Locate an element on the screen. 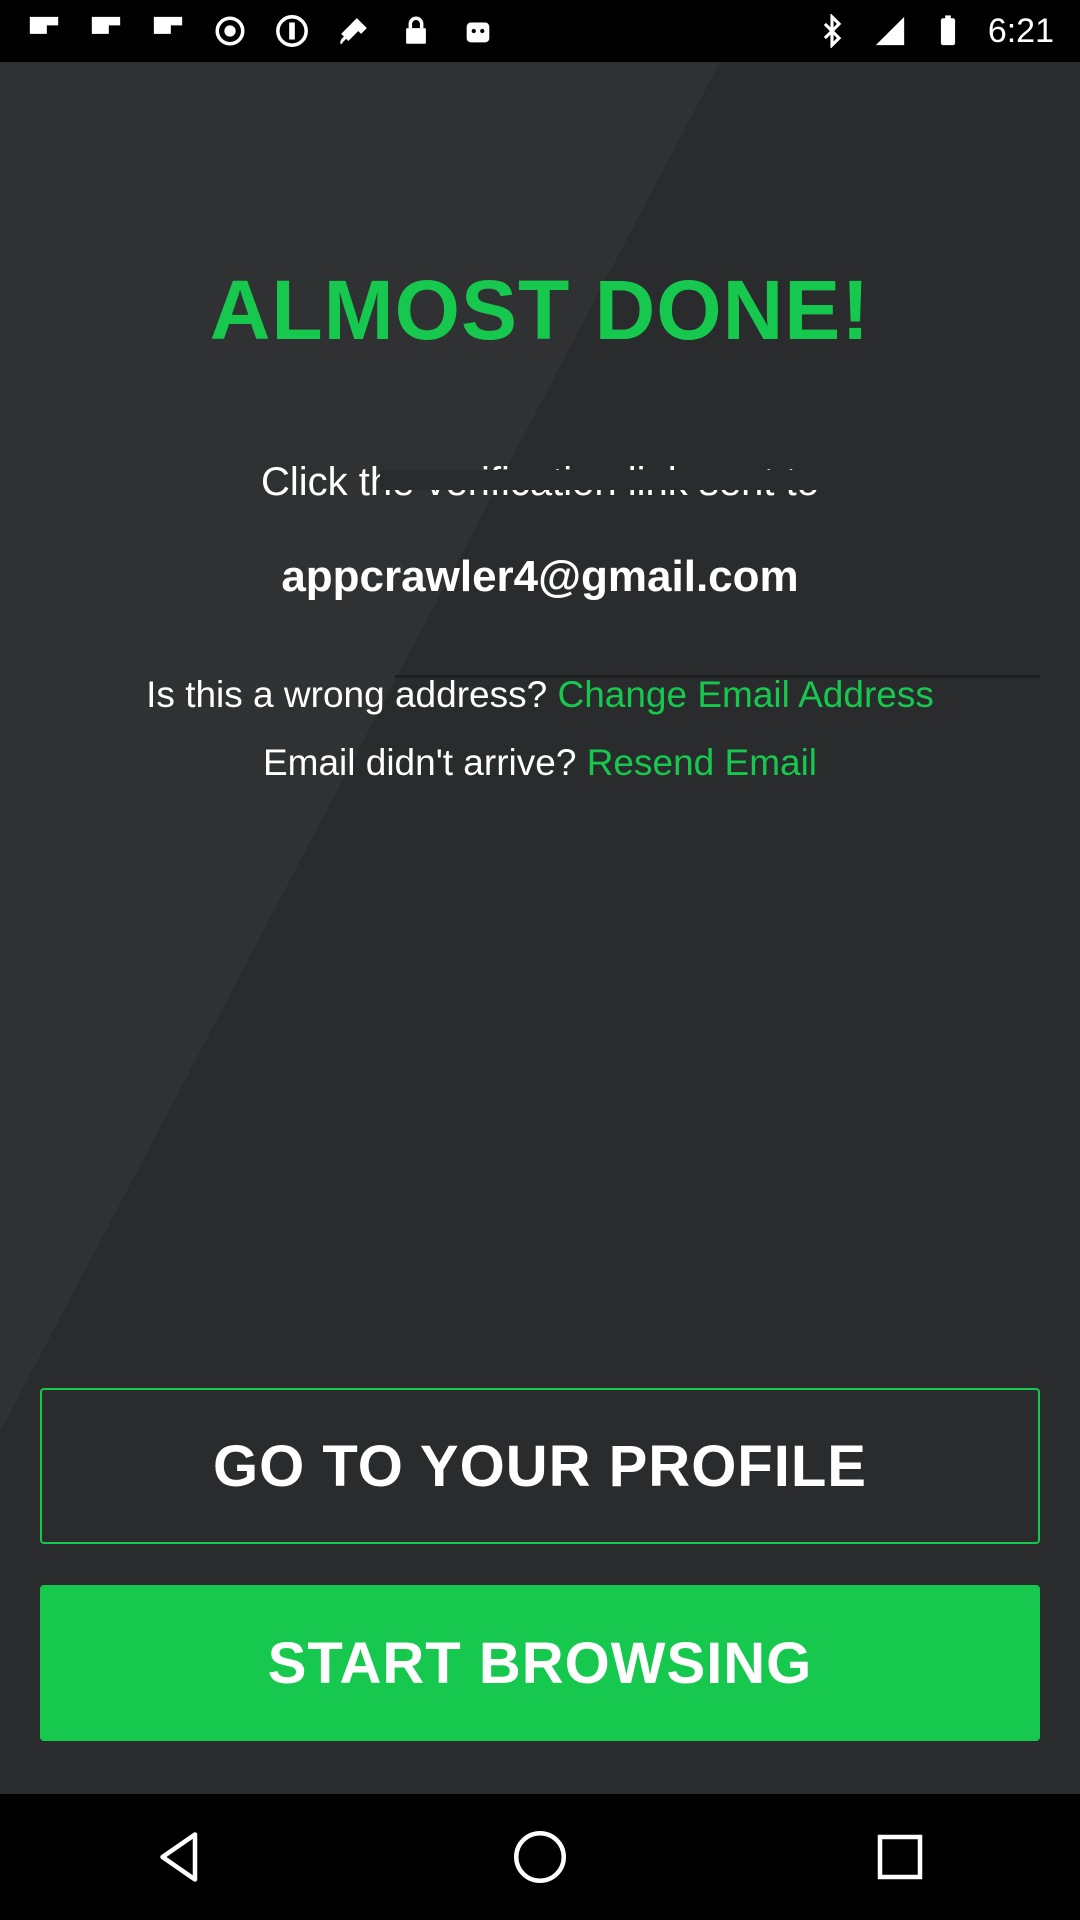  bluetooth-icon is located at coordinates (832, 31).